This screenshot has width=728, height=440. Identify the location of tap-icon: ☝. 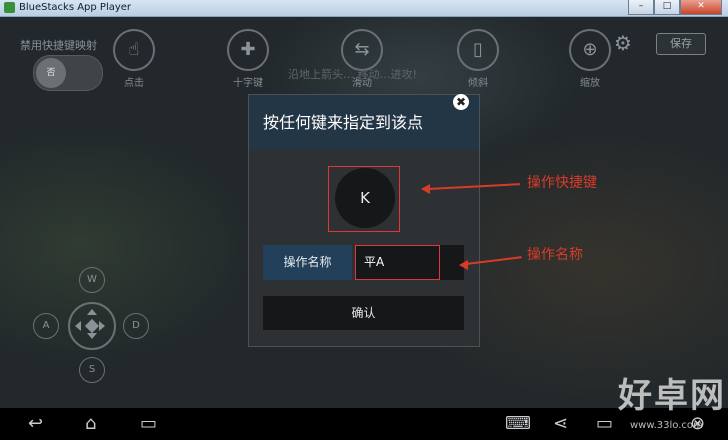
(134, 50).